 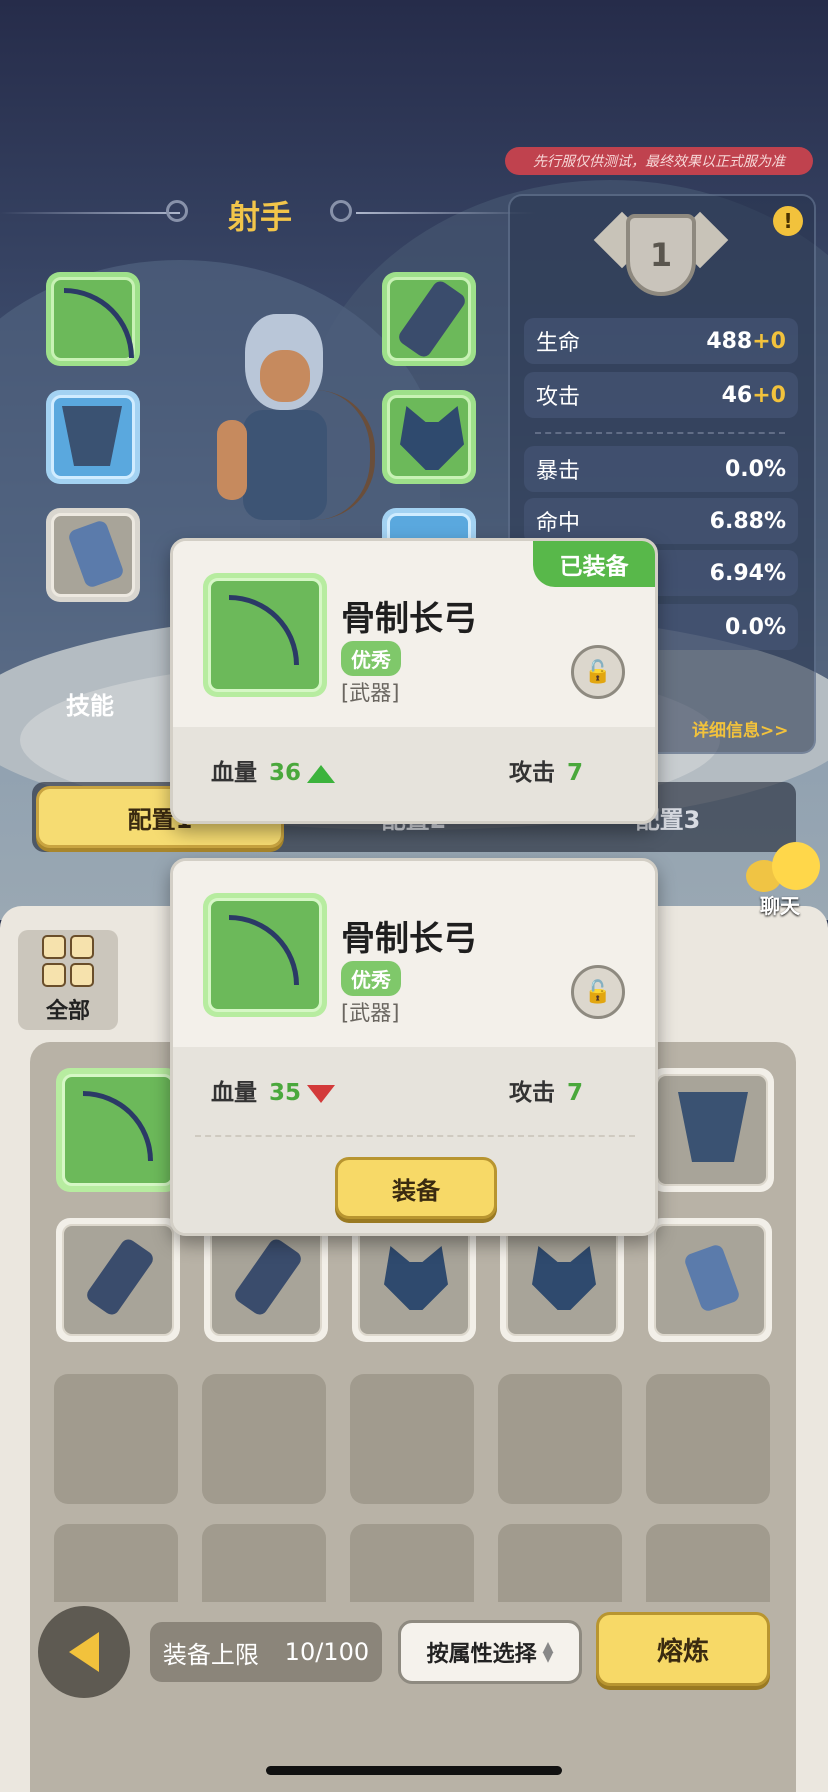 What do you see at coordinates (548, 1652) in the screenshot?
I see `sort-caret-icon: ▲ ▼` at bounding box center [548, 1652].